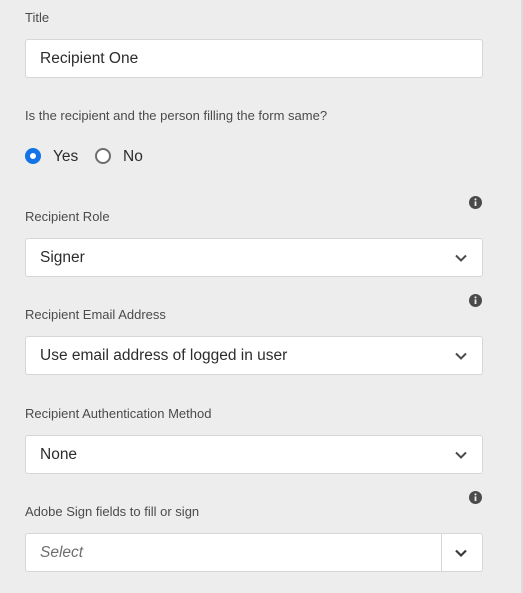 The image size is (523, 593). What do you see at coordinates (62, 257) in the screenshot?
I see `recipient-role-value: Signer` at bounding box center [62, 257].